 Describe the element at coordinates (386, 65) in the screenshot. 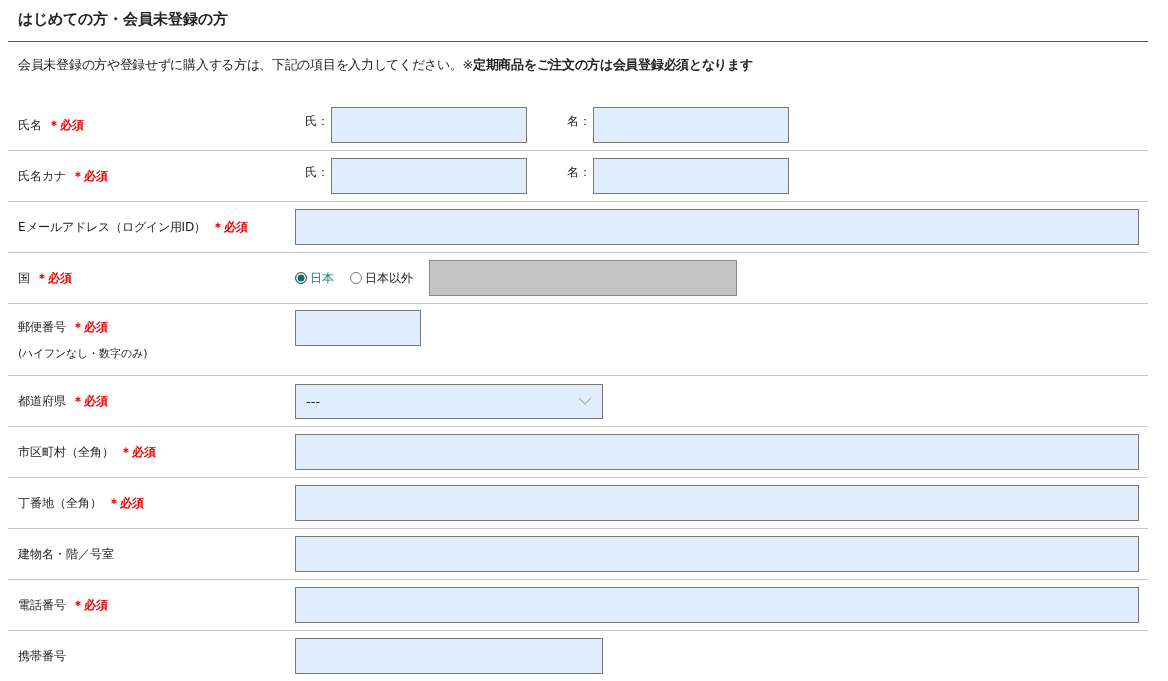

I see `intro-text: 会員未登録の方や登録せずに購入する方は、下記の項目を入力してください。※定期商品をご注文の方は会員登録必須となります` at that location.